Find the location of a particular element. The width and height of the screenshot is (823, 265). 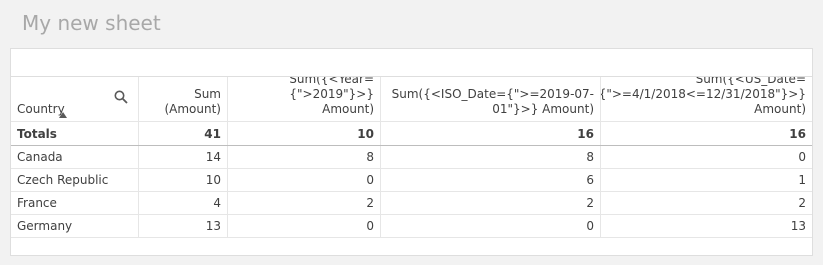

table-row: Germany 13 0 0 13 is located at coordinates (411, 226).